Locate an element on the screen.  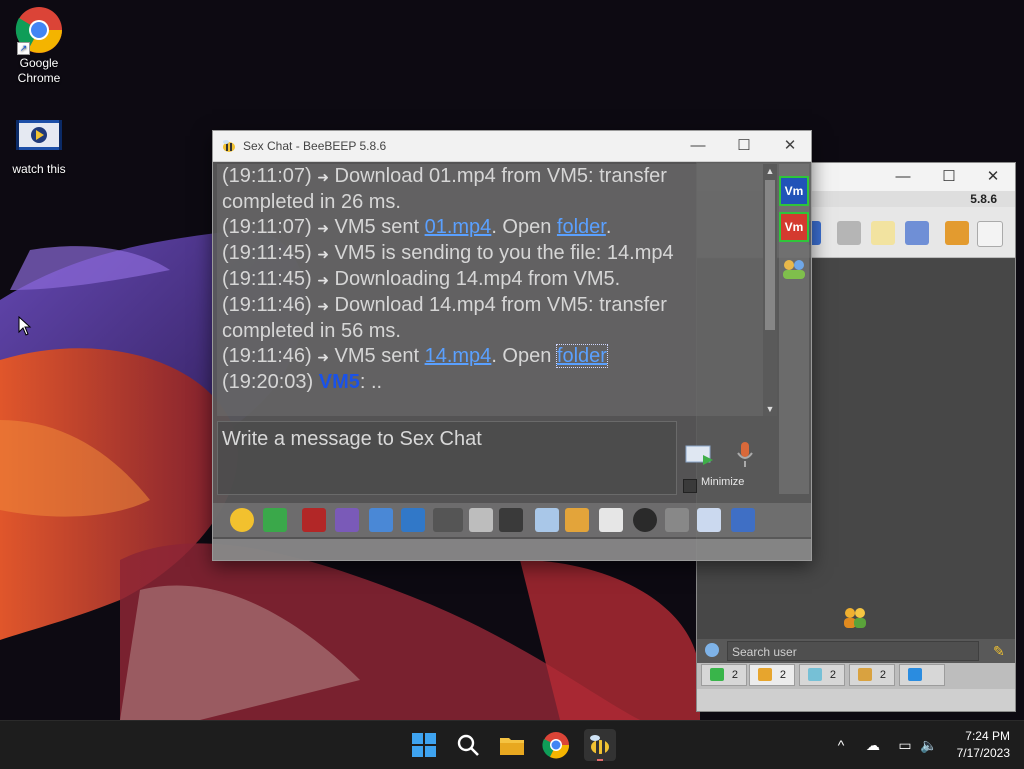
users-group-icon is located at coordinates (855, 617).